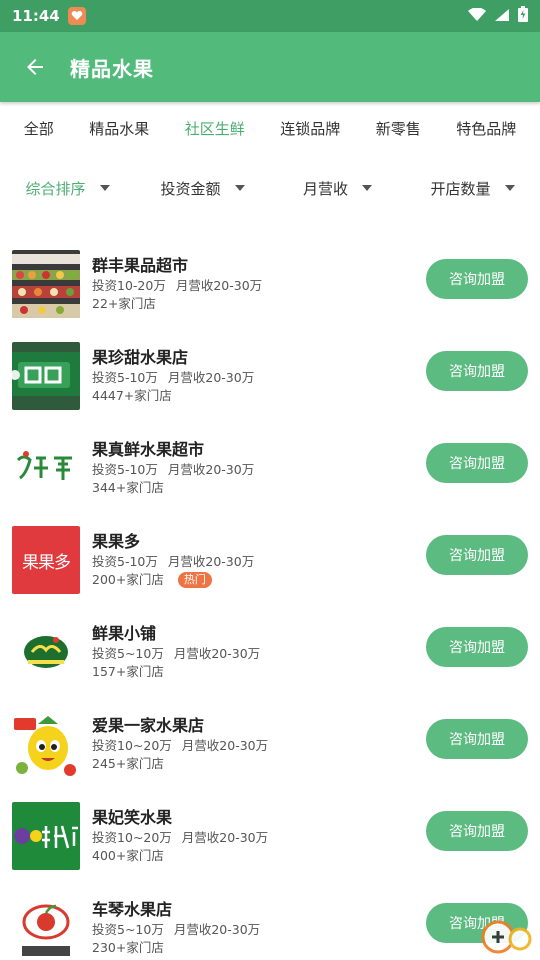 This screenshot has width=540, height=960. Describe the element at coordinates (270, 284) in the screenshot. I see `list-item: 群丰果品超市 投资10-20万 月营收20-30万 22+家门店 咨询加盟` at that location.